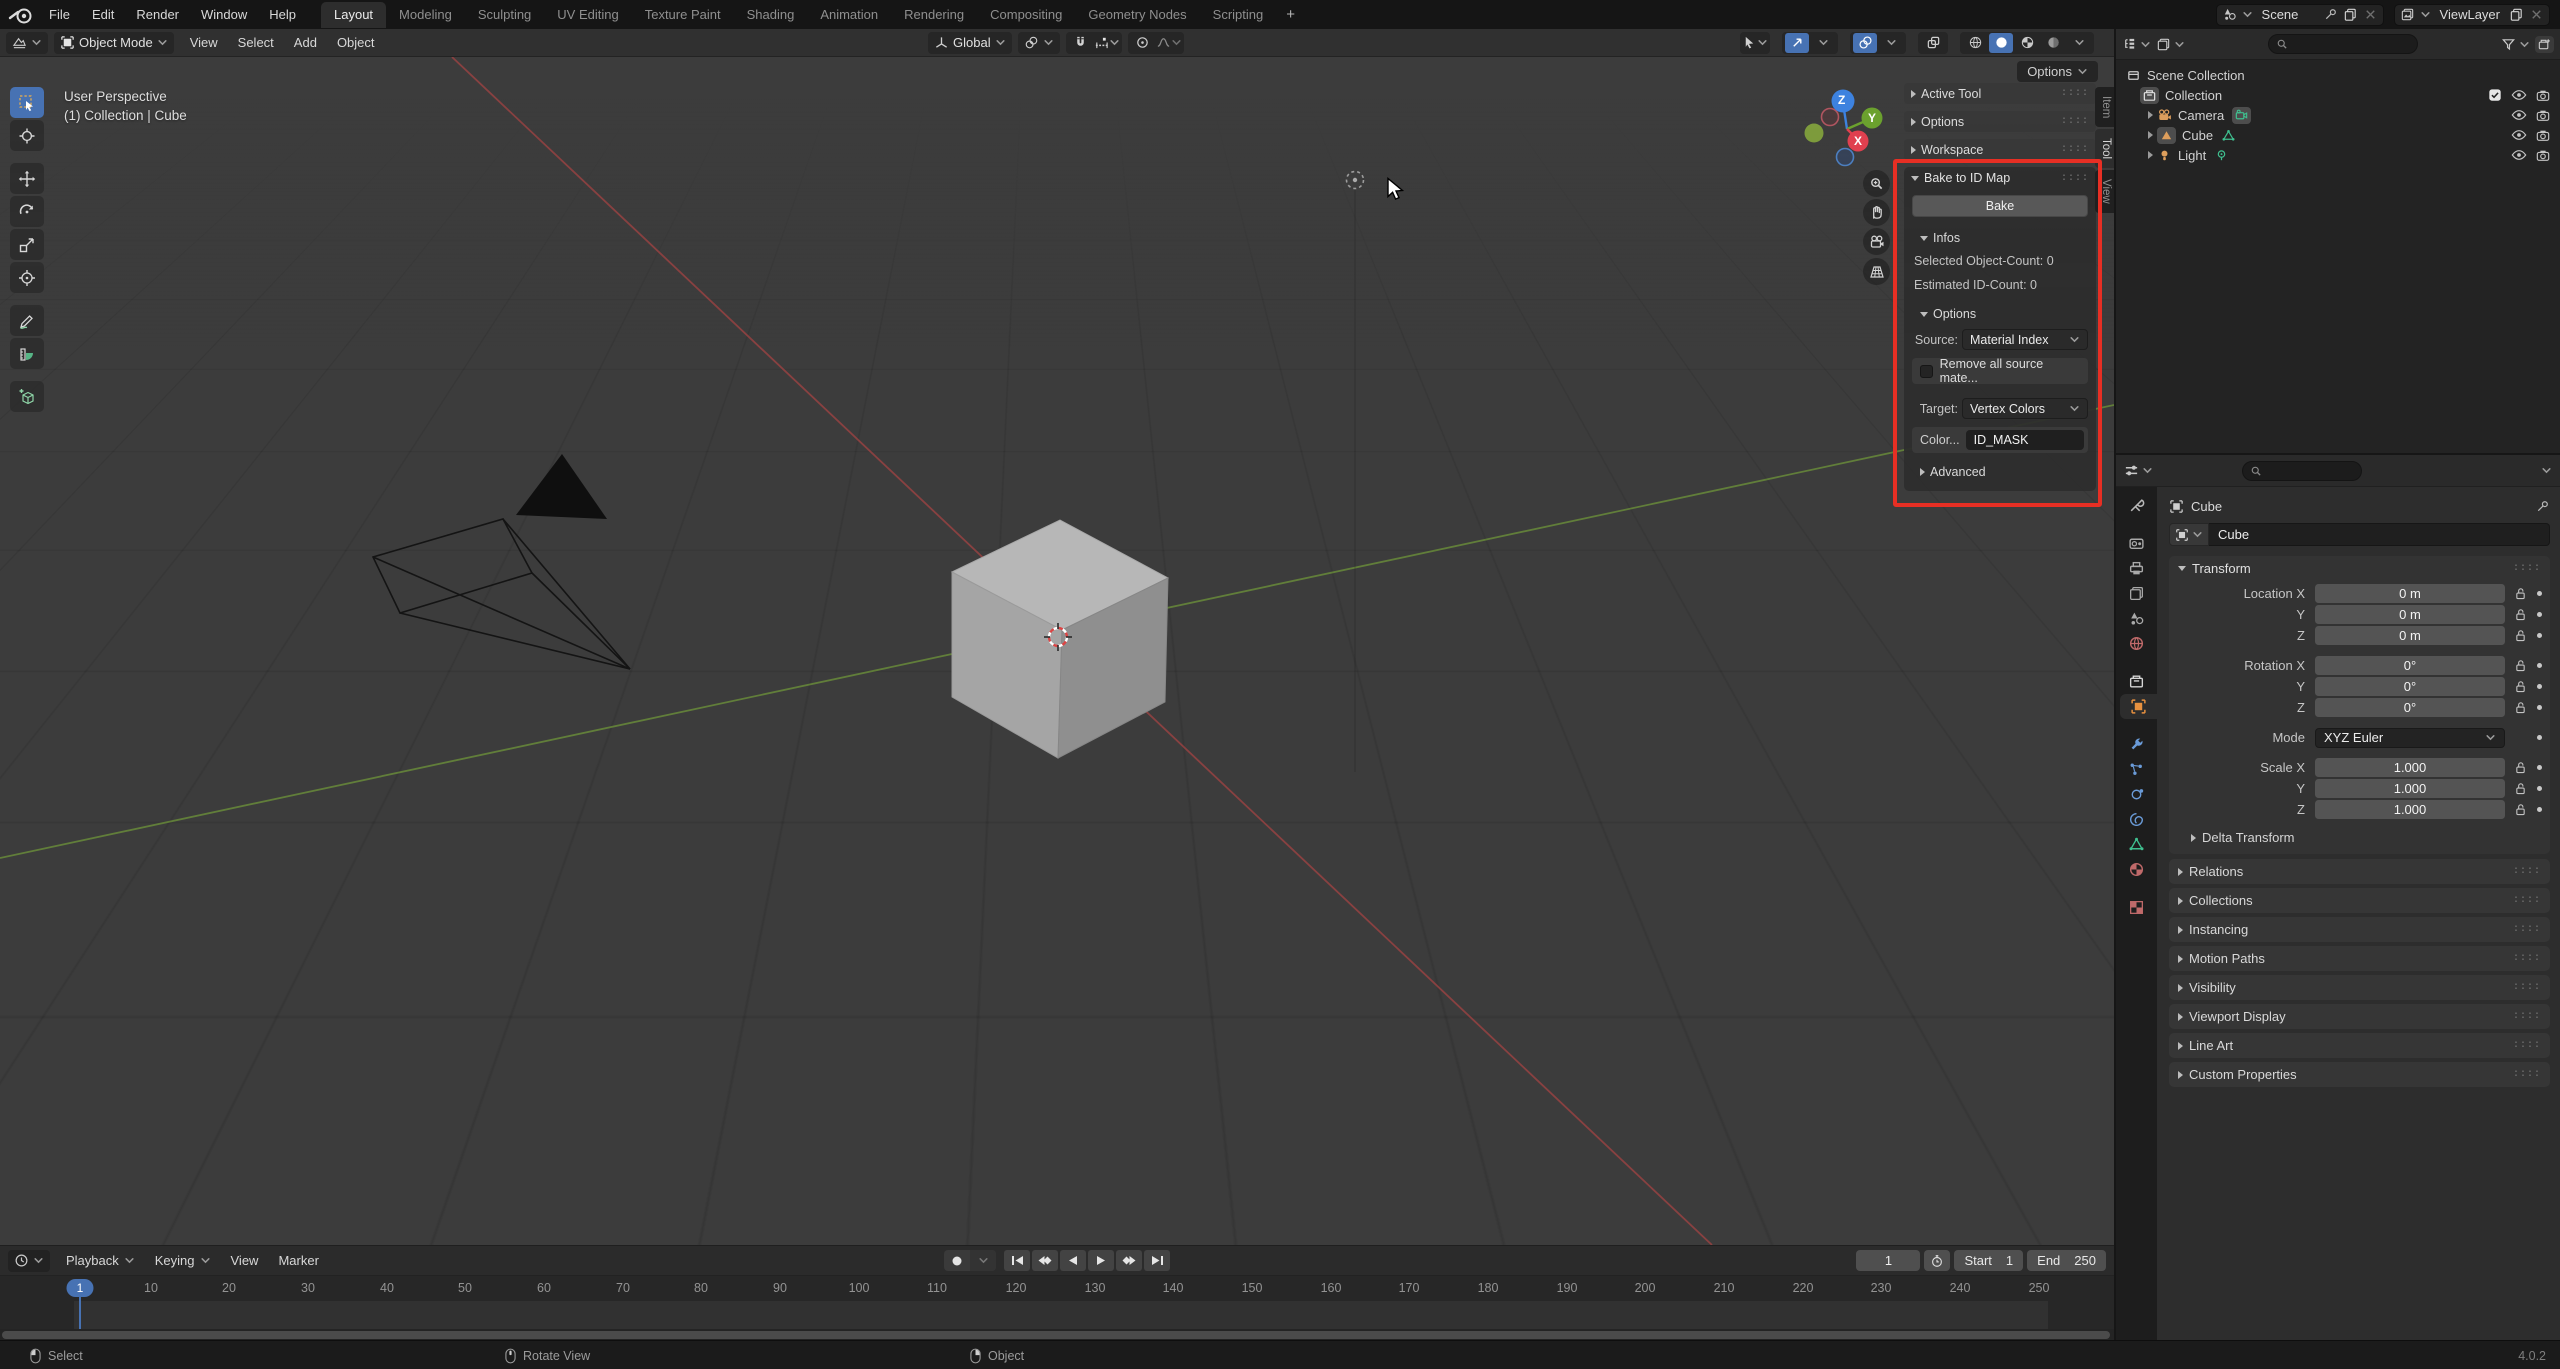  I want to click on tab-constraints, so click(2136, 819).